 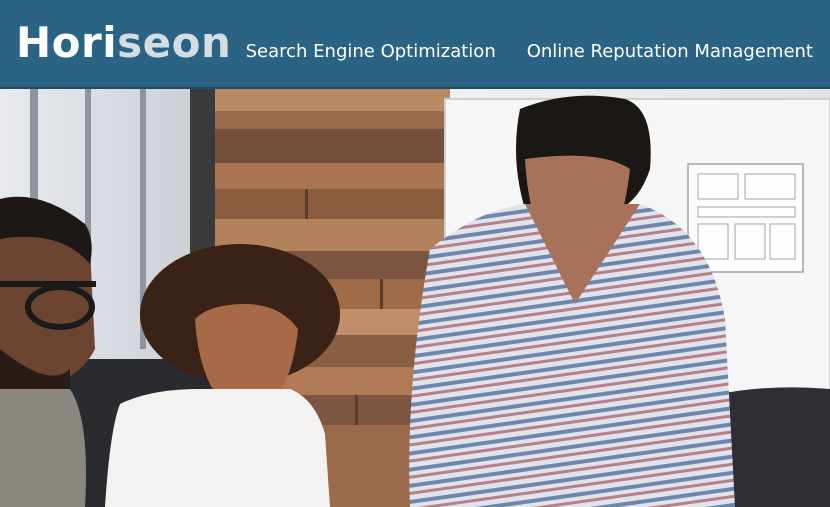 I want to click on site-logo: Horiseon, so click(x=123, y=43).